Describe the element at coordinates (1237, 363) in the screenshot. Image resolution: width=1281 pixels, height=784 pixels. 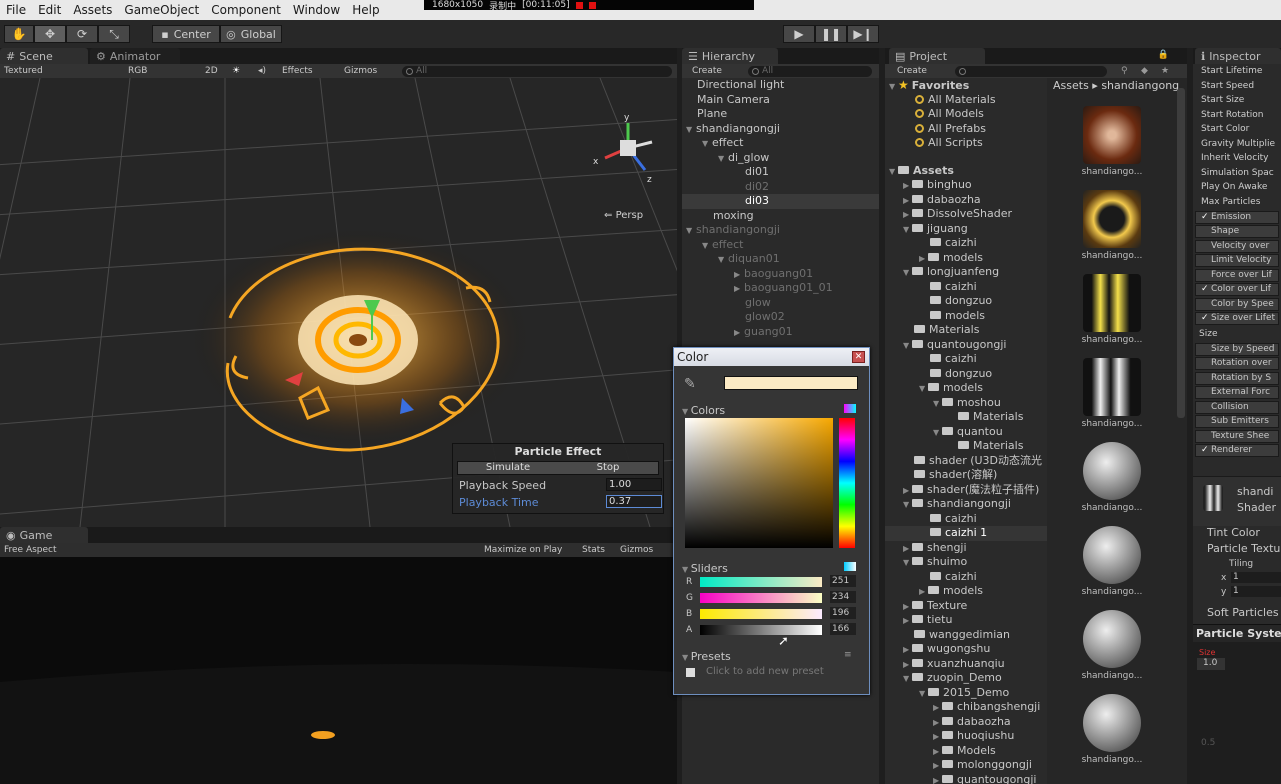
I see `module-rotation-over-lifetime: Rotation over` at that location.